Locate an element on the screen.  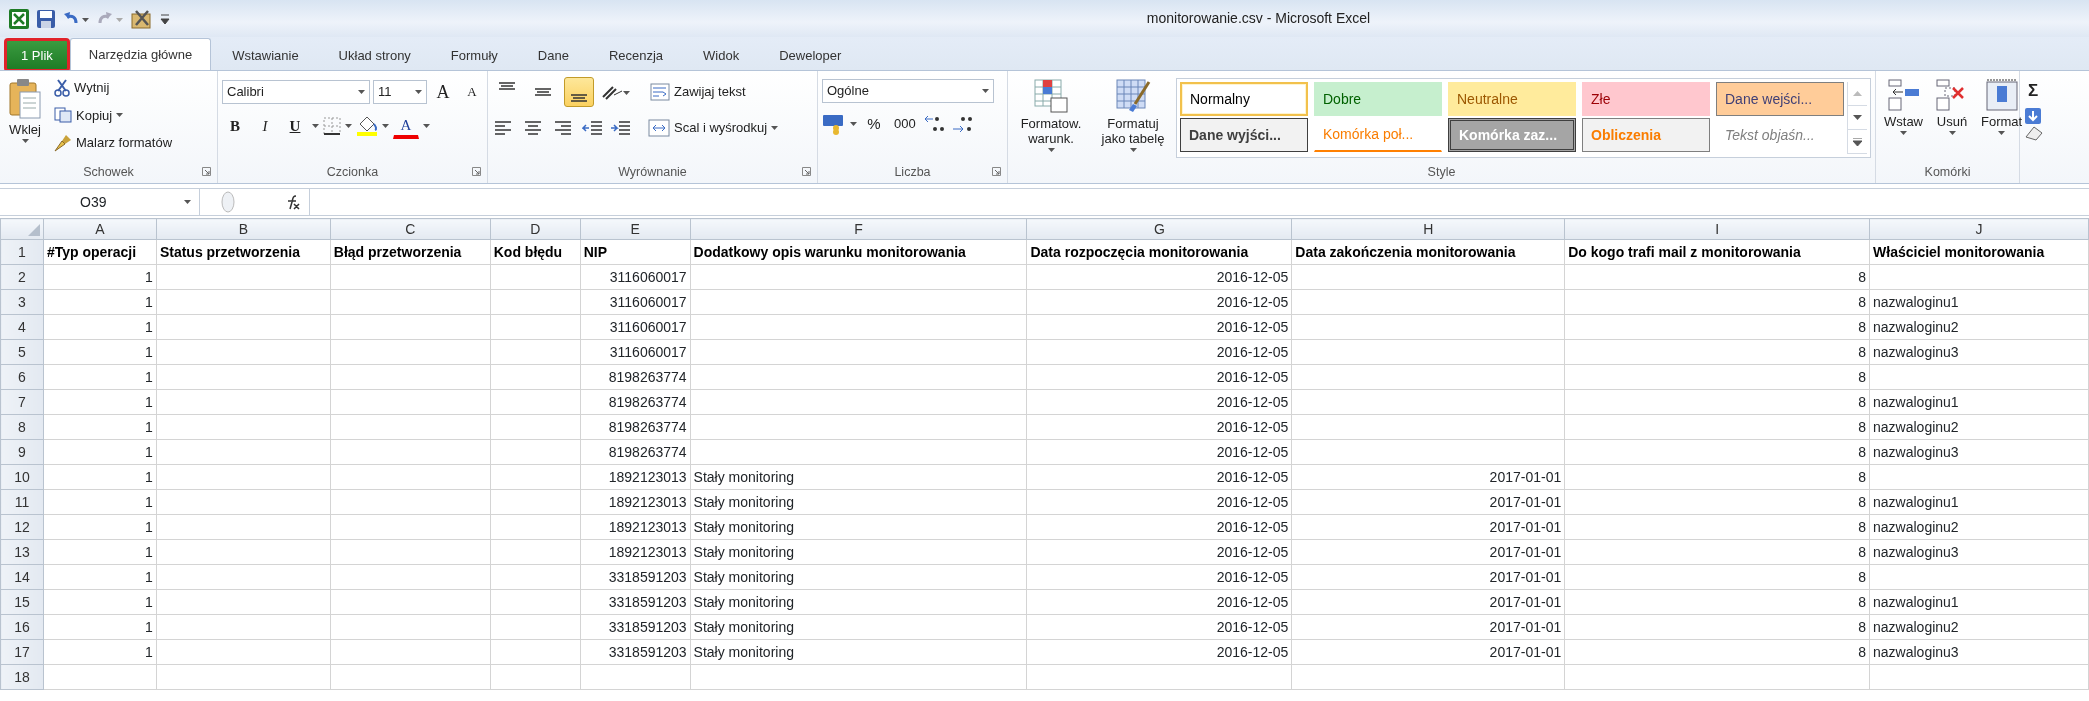
font-color-button: A is located at coordinates (406, 126).